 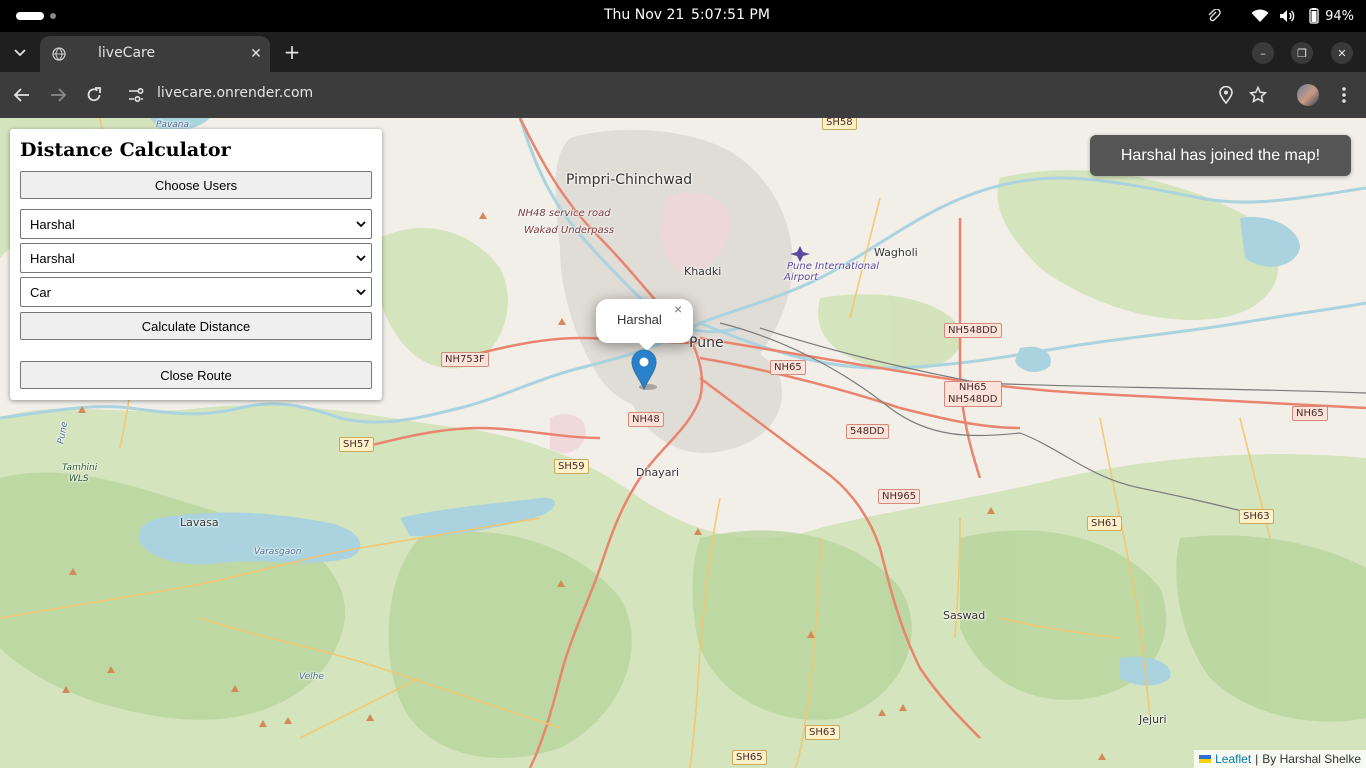 What do you see at coordinates (1310, 413) in the screenshot?
I see `road-shield-nh65-east: NH65` at bounding box center [1310, 413].